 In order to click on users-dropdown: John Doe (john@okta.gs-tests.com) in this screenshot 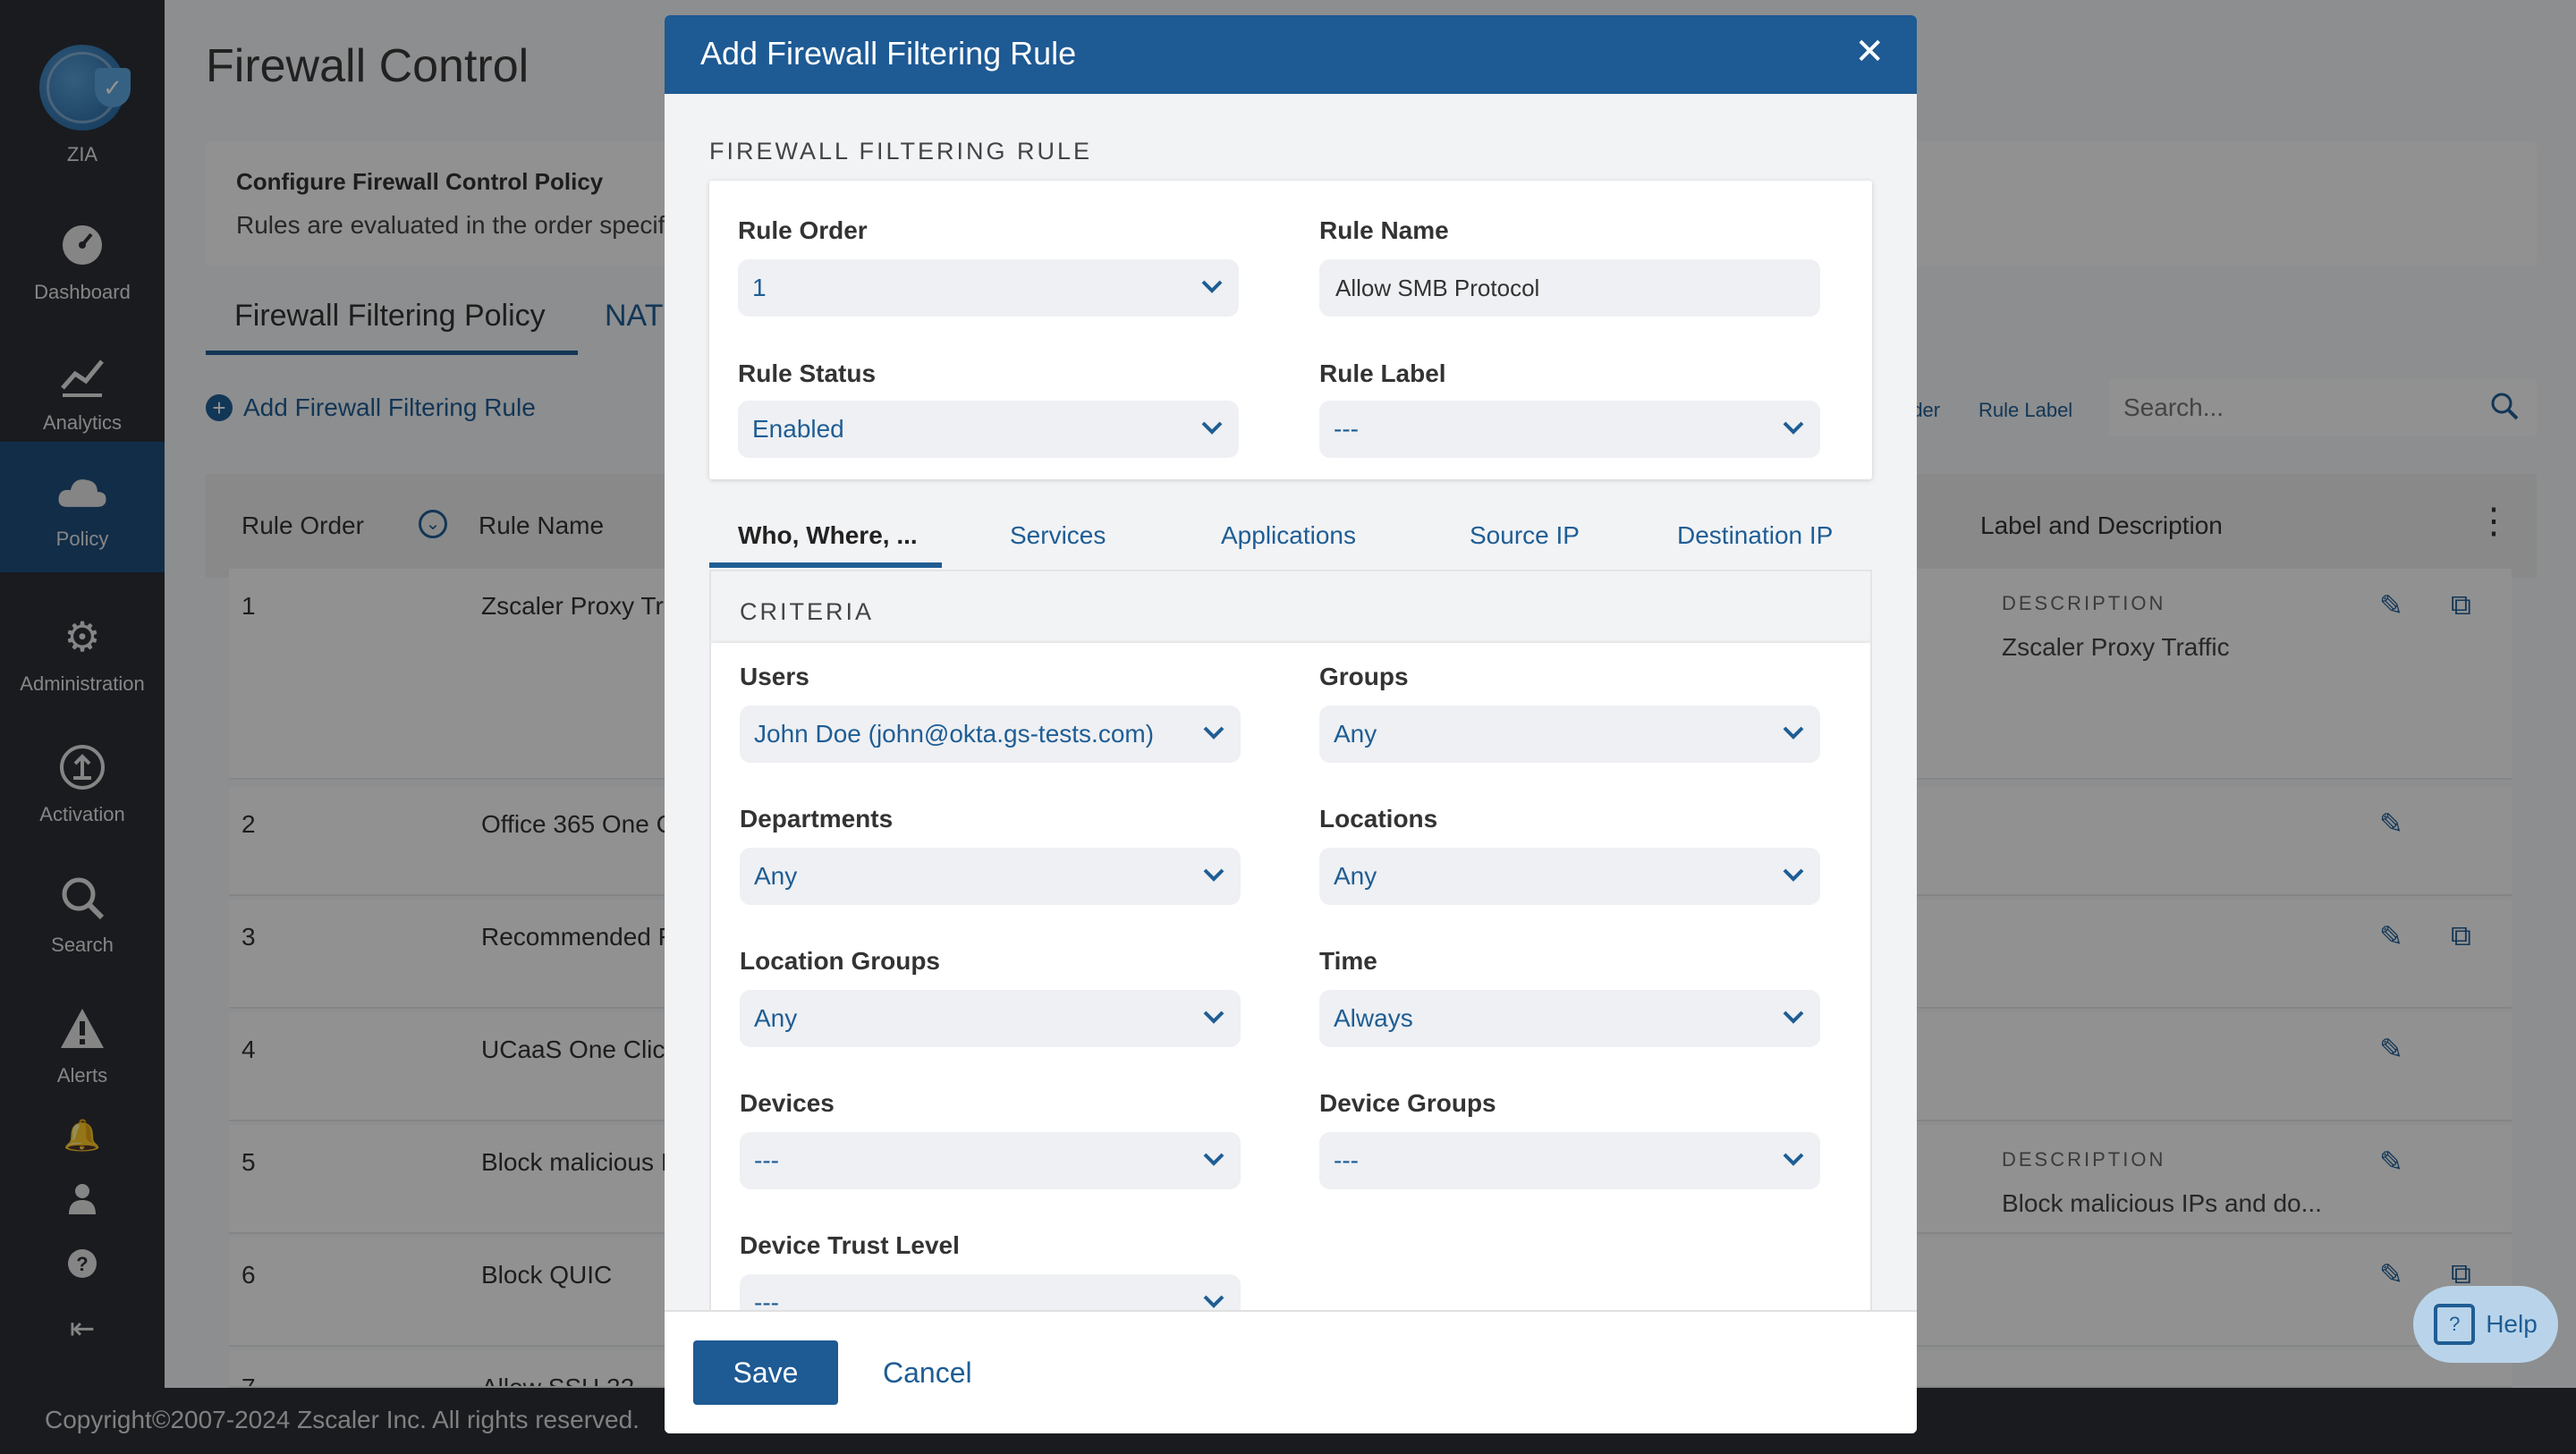, I will do `click(990, 734)`.